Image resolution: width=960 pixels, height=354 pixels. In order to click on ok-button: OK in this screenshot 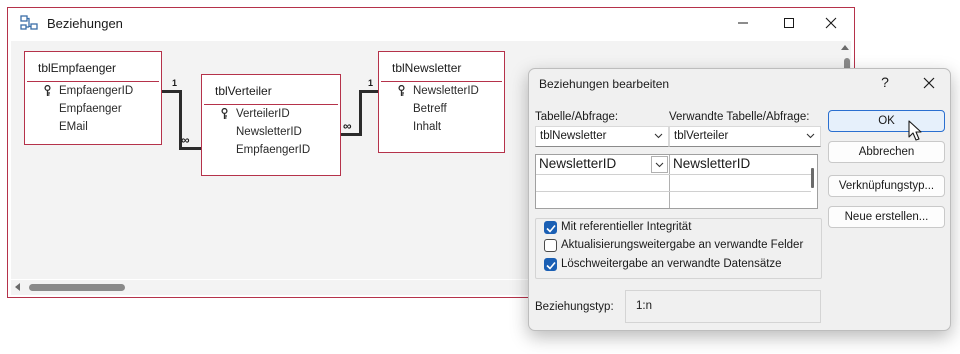, I will do `click(886, 121)`.